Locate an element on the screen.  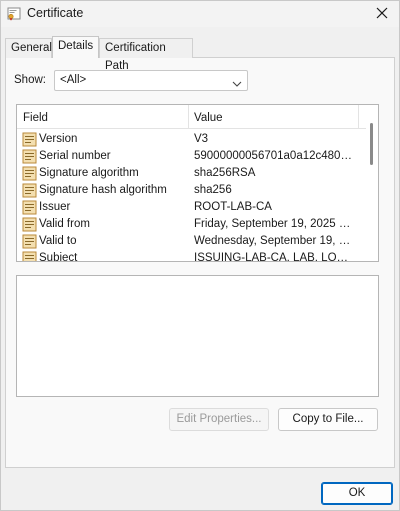
field-name: Serial number is located at coordinates (75, 156).